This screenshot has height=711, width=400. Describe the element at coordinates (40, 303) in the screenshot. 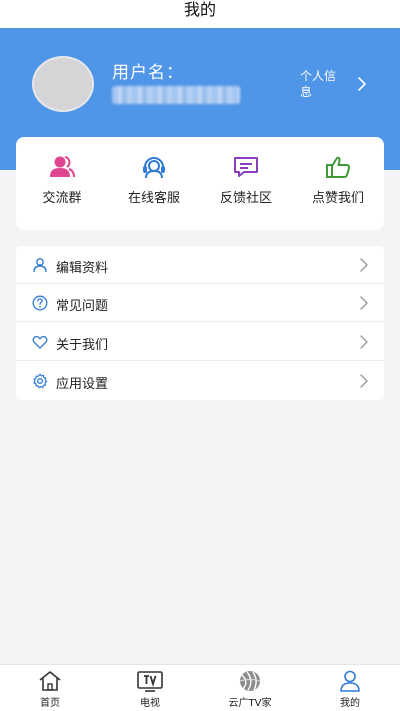

I see `question-circle-icon` at that location.